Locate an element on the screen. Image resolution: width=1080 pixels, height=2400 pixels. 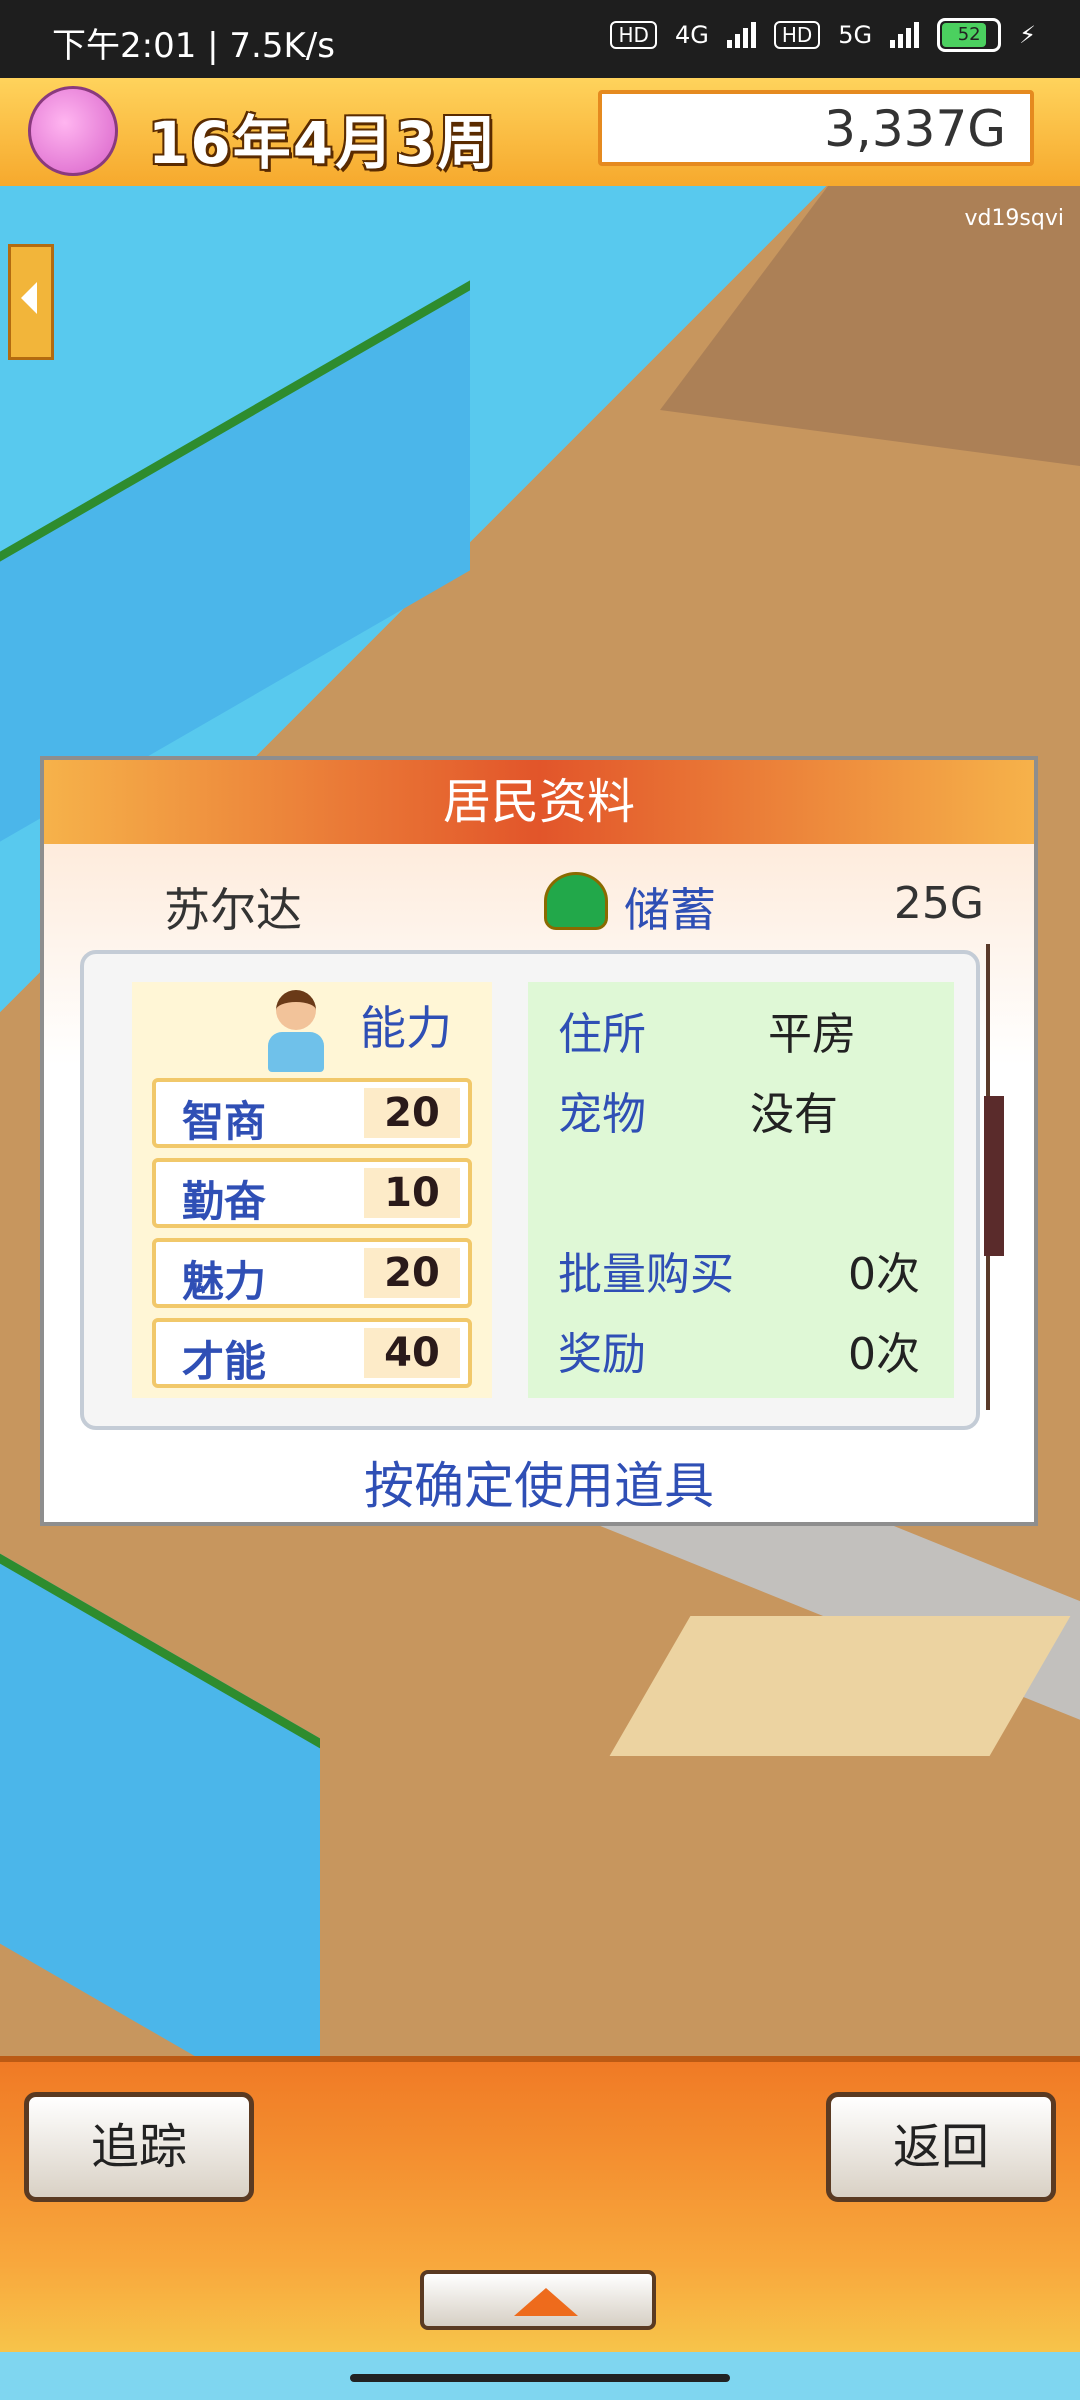
pet-value: 没有 is located at coordinates (794, 1114).